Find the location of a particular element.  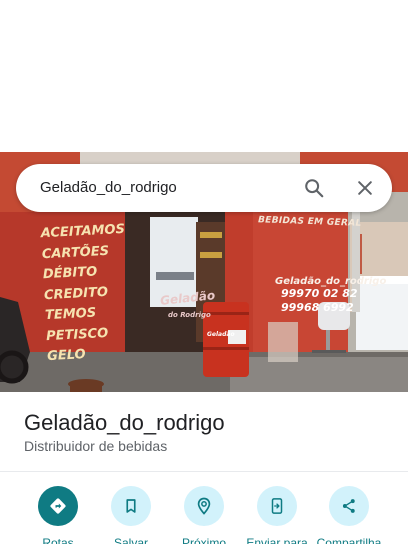

directions-label: Rotas is located at coordinates (58, 540).